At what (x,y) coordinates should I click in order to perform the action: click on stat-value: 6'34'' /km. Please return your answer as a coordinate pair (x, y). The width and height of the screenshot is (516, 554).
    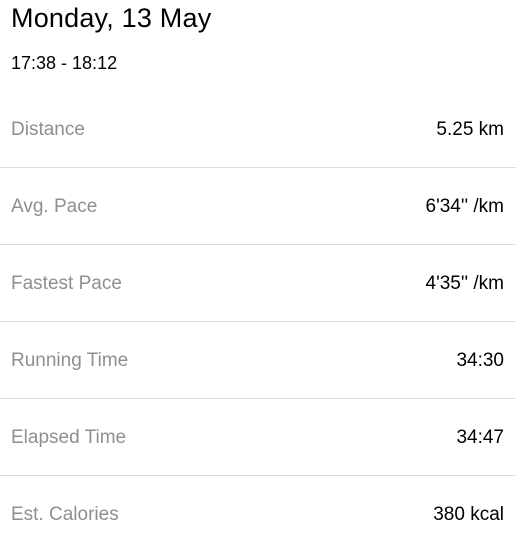
    Looking at the image, I should click on (464, 206).